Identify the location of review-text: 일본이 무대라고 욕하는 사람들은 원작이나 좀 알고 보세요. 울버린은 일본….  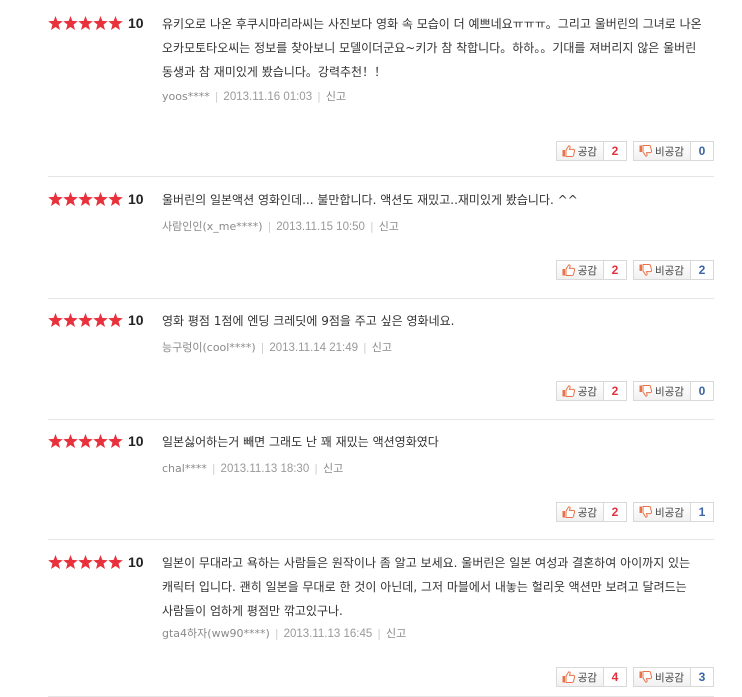
(426, 587).